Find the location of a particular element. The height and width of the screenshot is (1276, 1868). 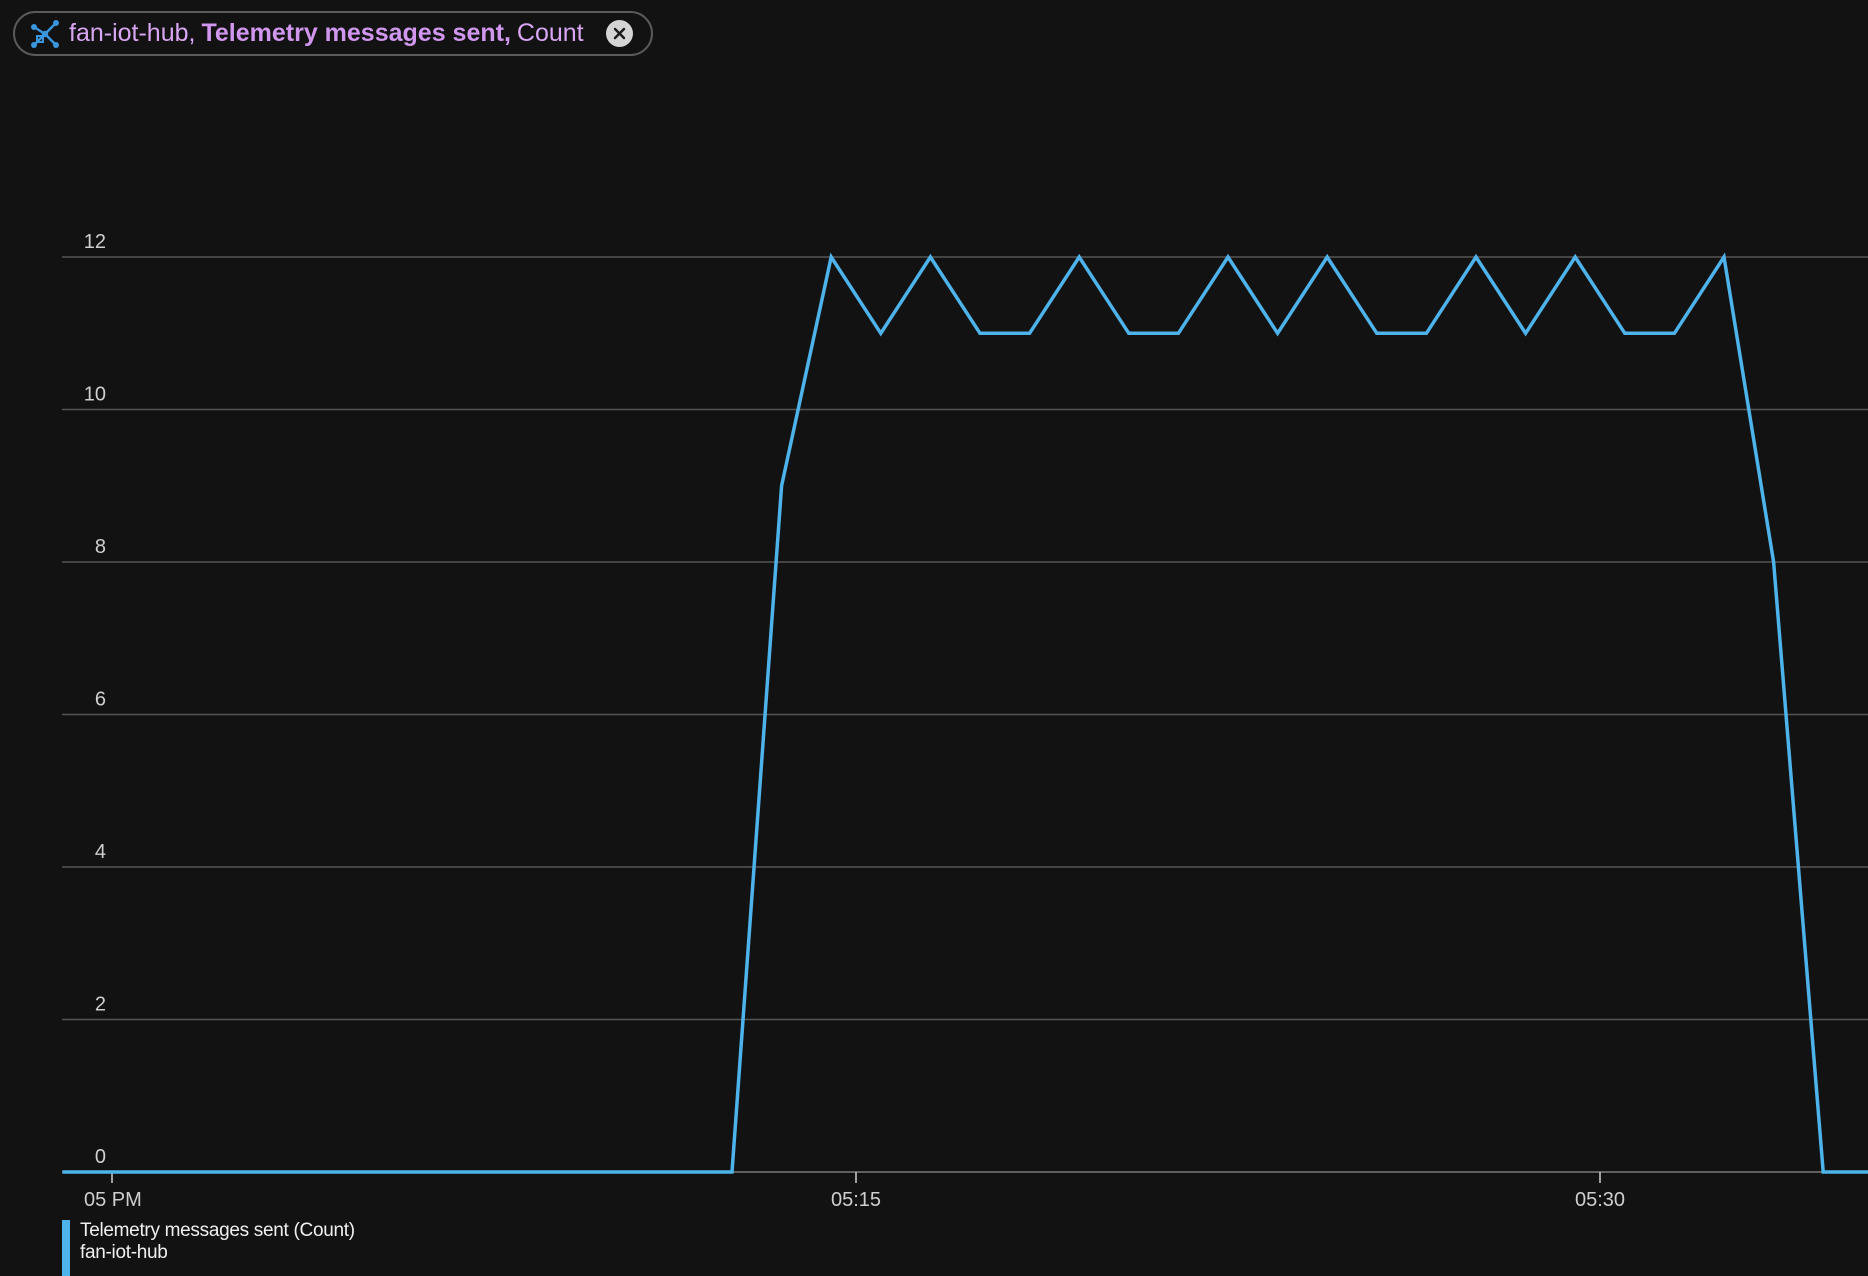

legend-resource-label: fan-iot-hub is located at coordinates (124, 1252).